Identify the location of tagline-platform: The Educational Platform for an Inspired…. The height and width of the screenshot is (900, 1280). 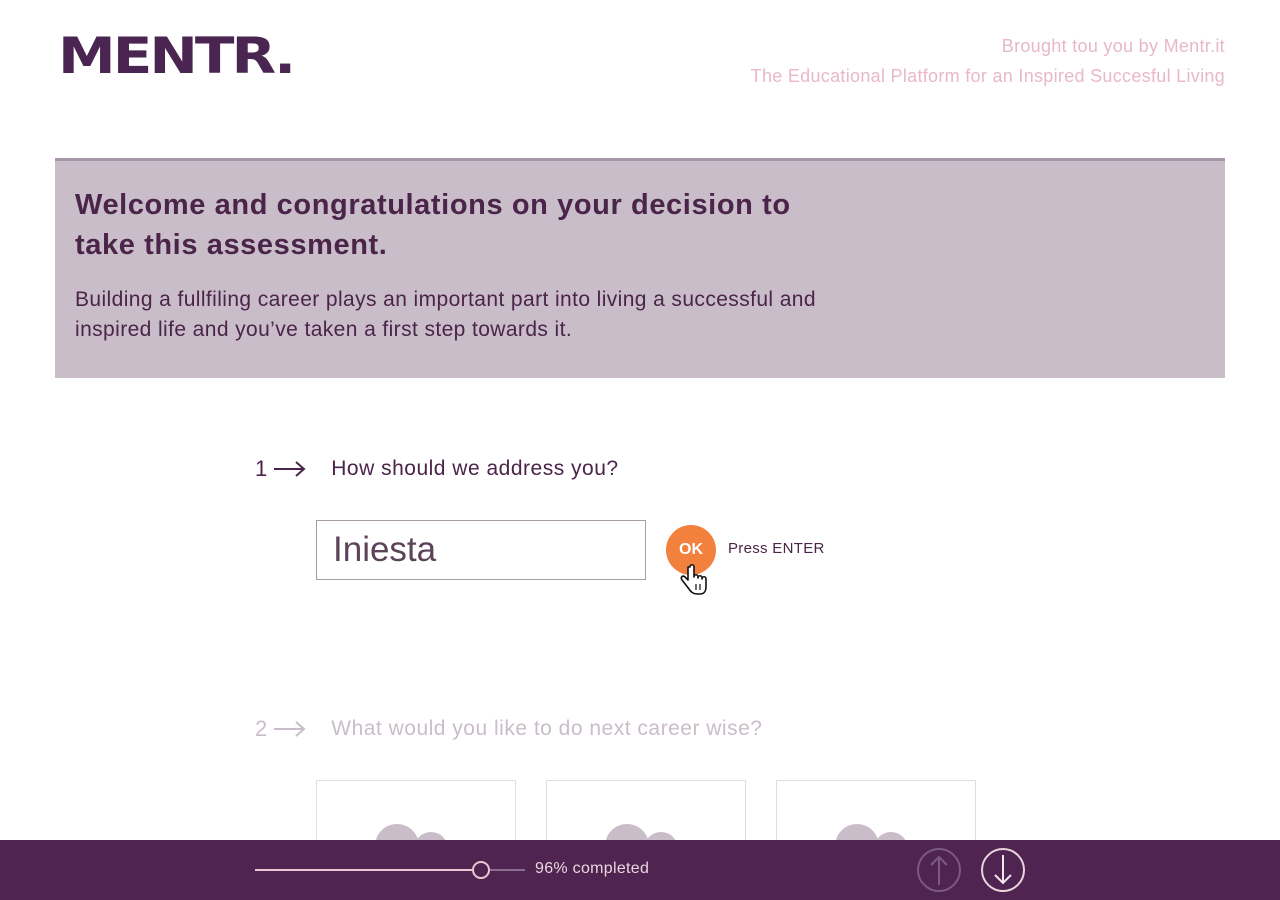
(987, 76).